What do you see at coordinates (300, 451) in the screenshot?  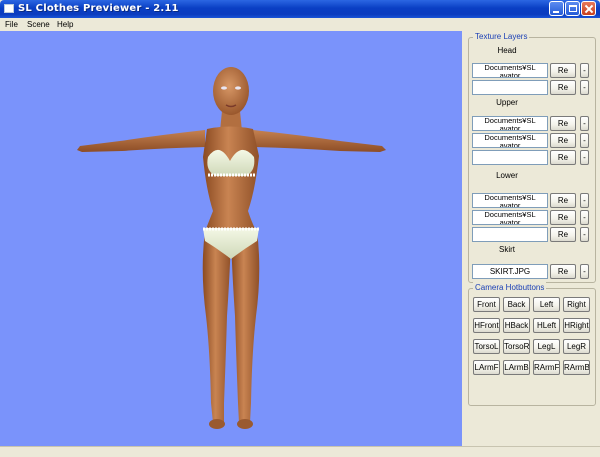 I see `status-bar` at bounding box center [300, 451].